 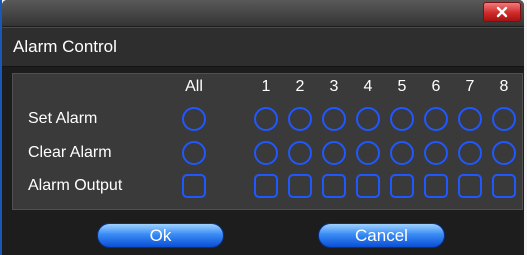 I want to click on dialog-title: Alarm Control, so click(x=65, y=46).